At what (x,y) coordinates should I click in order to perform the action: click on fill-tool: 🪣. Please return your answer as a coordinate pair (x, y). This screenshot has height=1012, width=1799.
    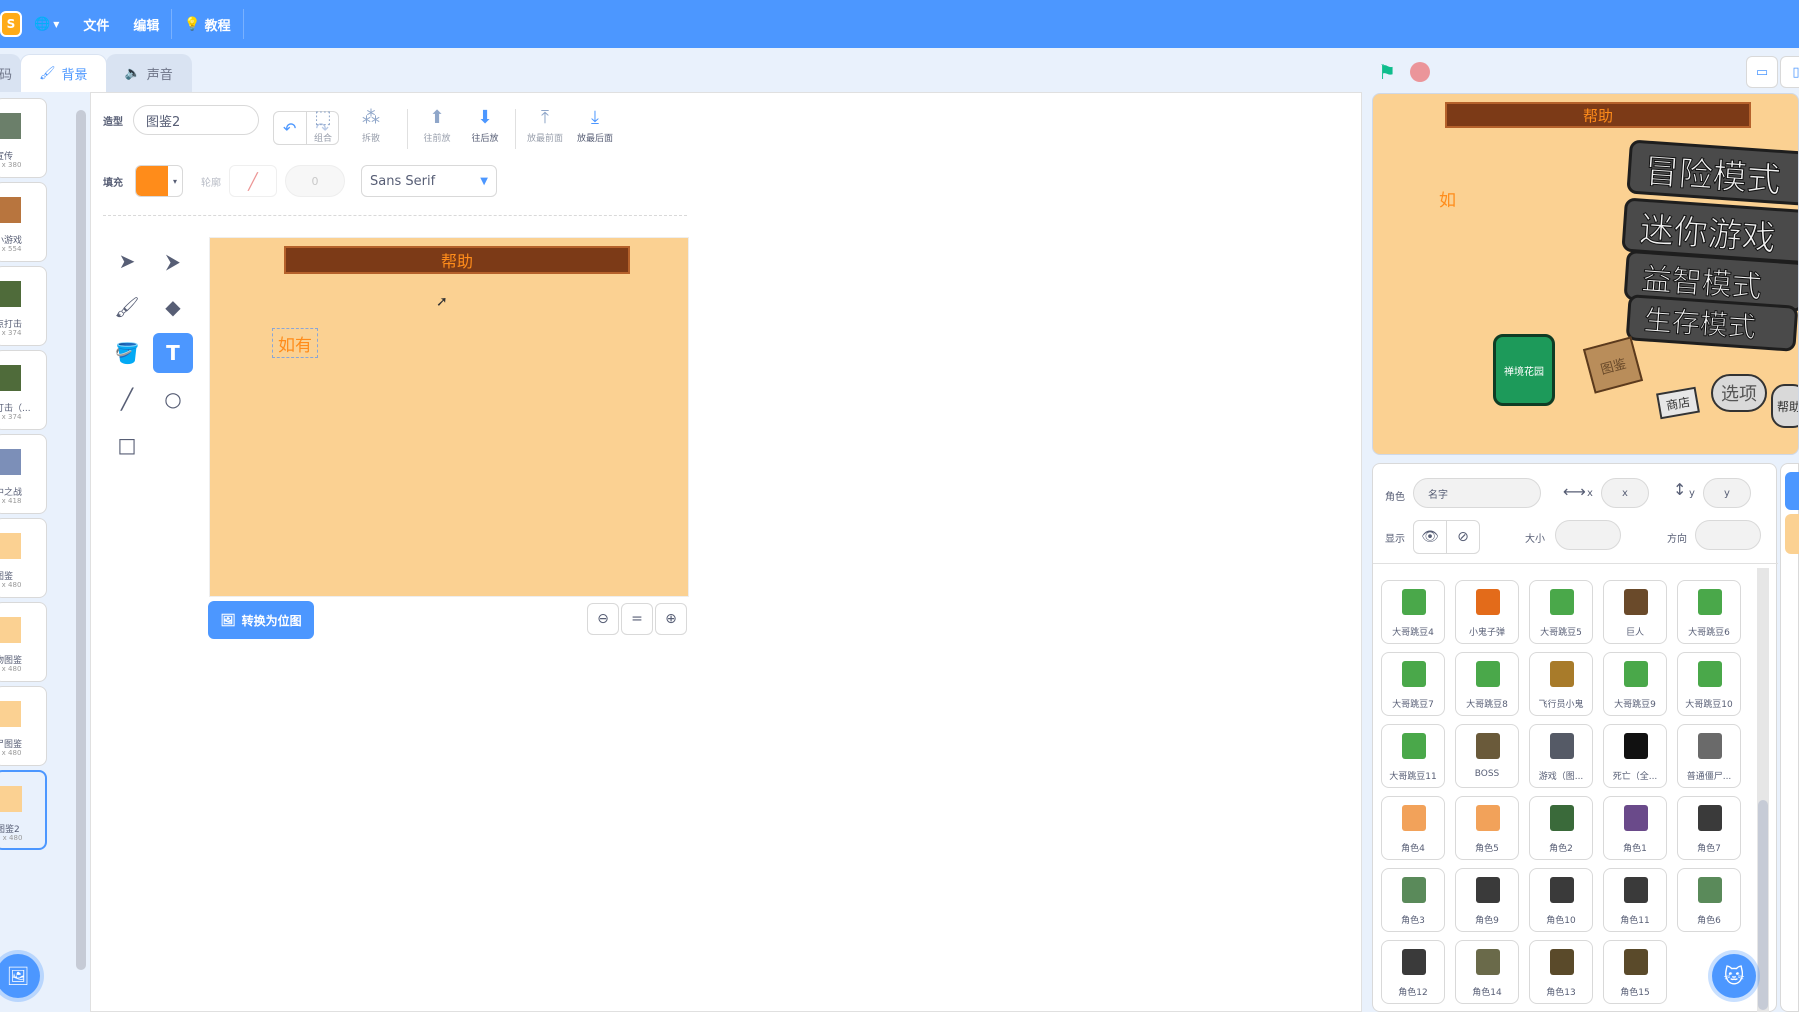
    Looking at the image, I should click on (127, 353).